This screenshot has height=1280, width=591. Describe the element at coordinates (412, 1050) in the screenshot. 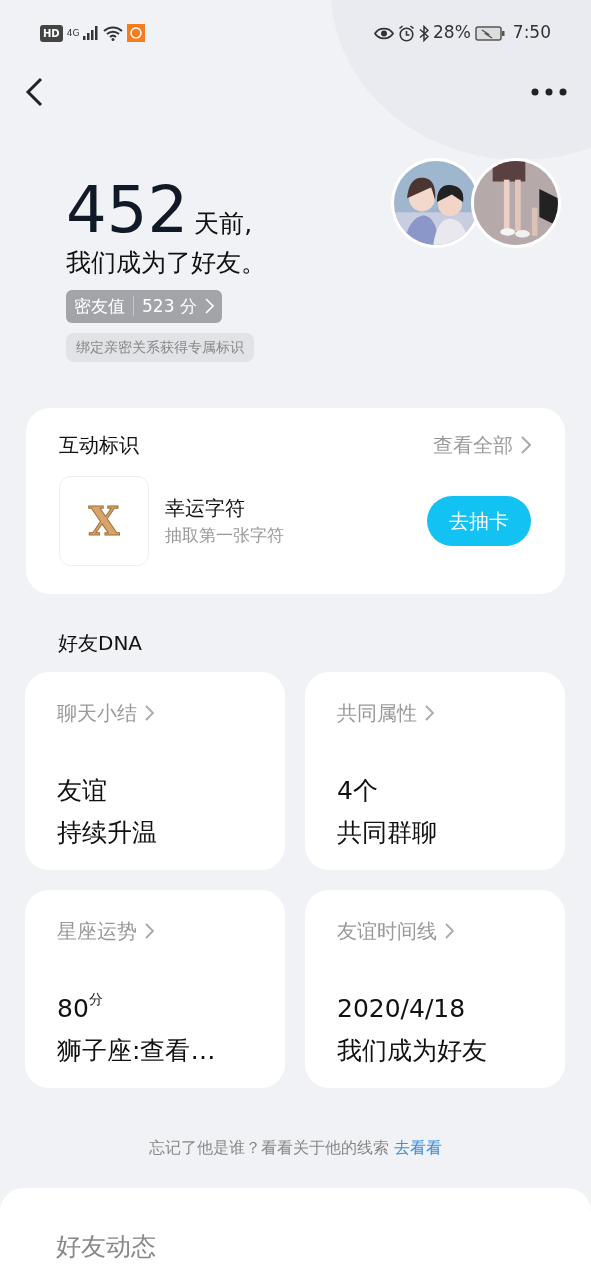

I see `card-description: 我们成为好友` at that location.